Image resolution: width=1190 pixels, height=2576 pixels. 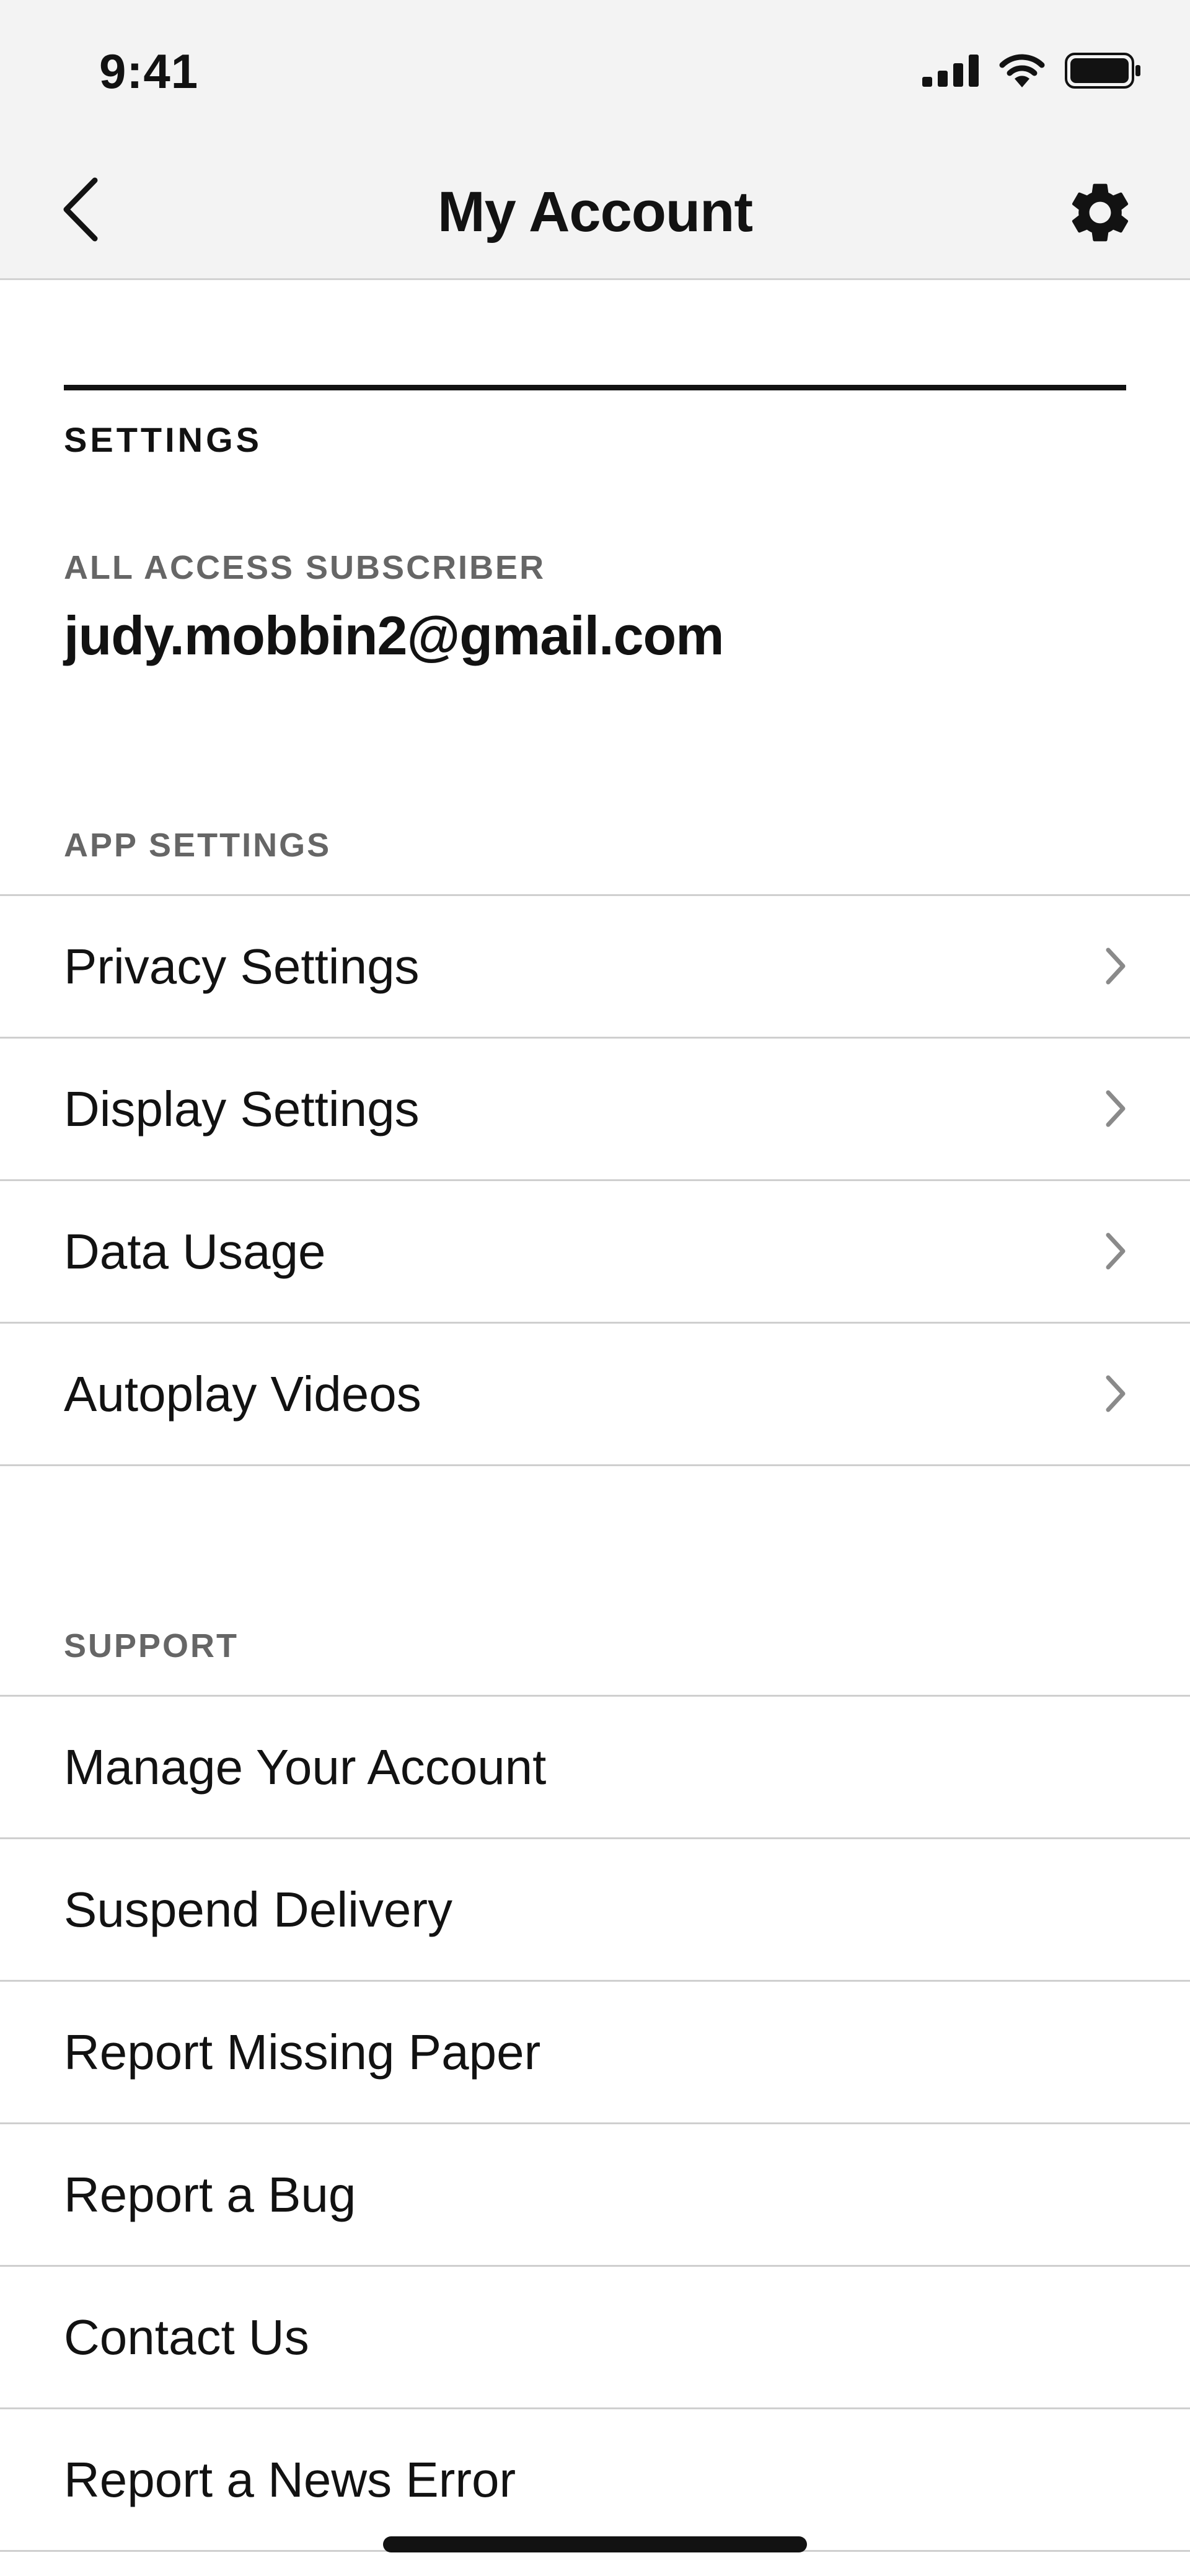 What do you see at coordinates (163, 440) in the screenshot?
I see `settings-heading: SETTINGS` at bounding box center [163, 440].